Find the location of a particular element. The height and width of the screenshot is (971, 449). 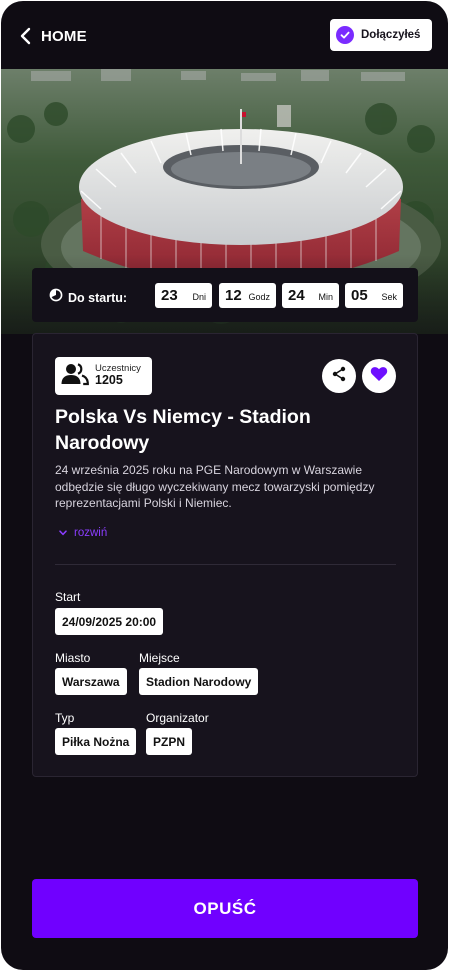

clock-icon is located at coordinates (56, 297).